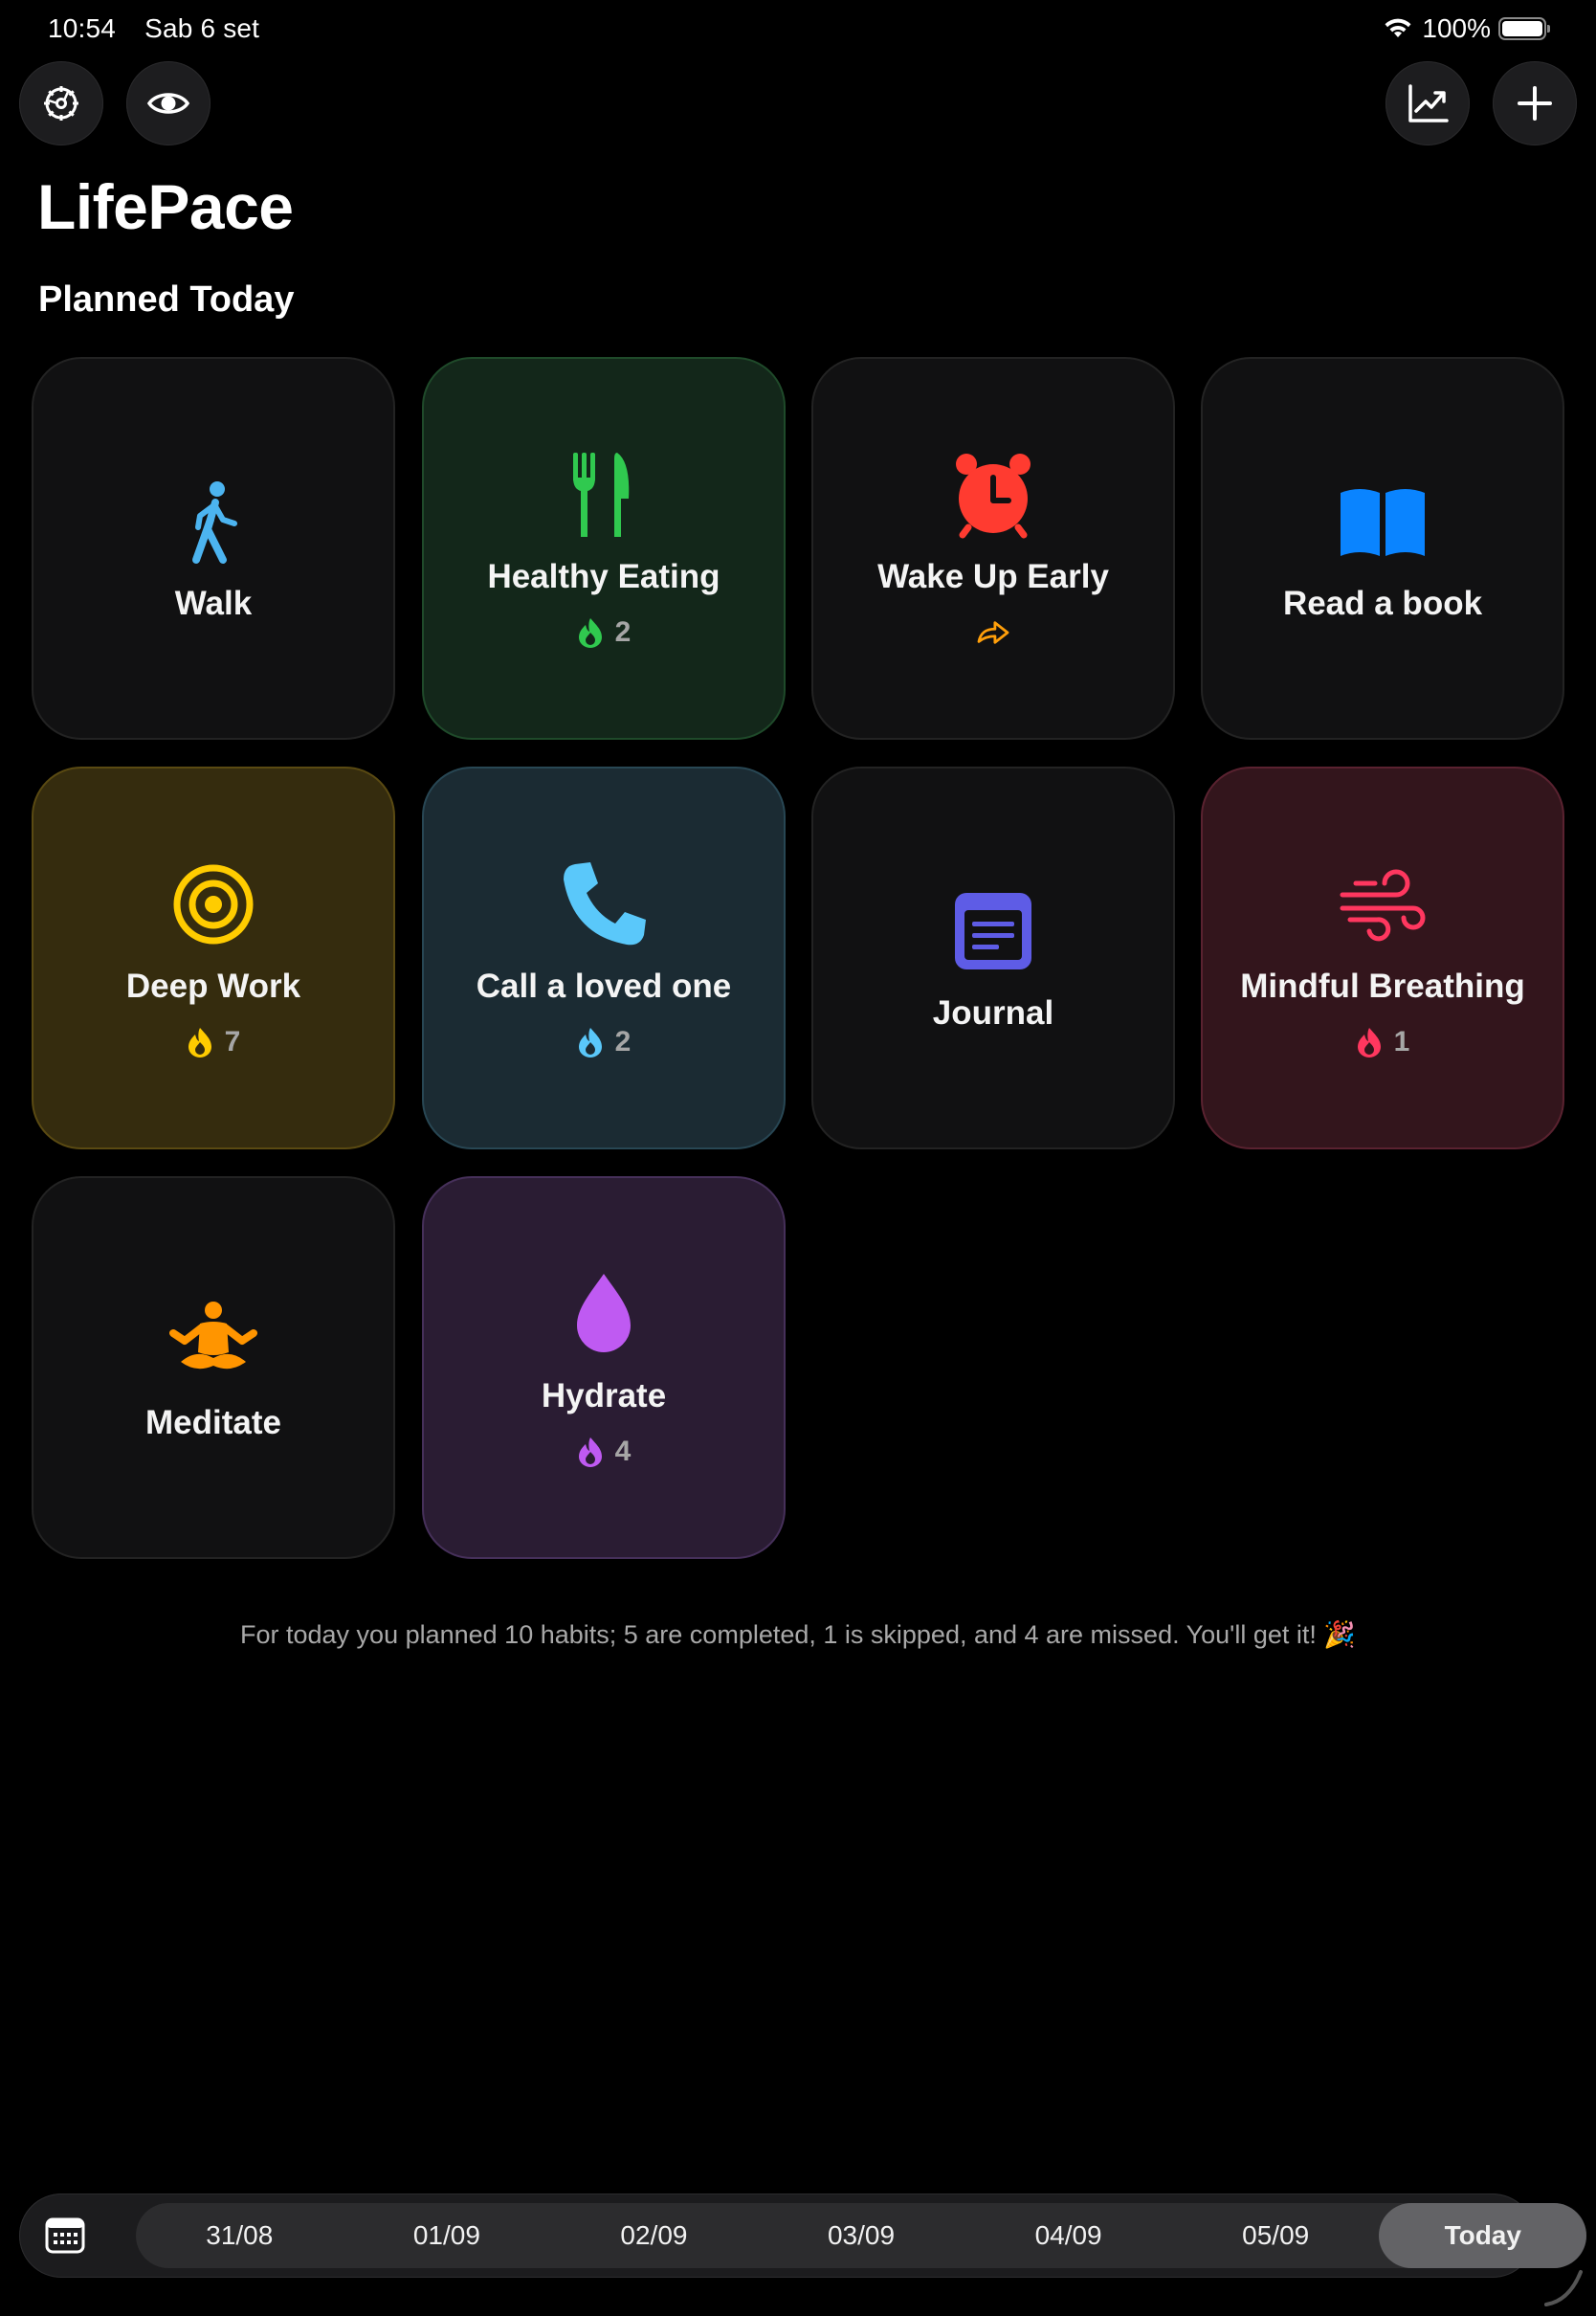 The height and width of the screenshot is (2316, 1596). What do you see at coordinates (214, 604) in the screenshot?
I see `habit-name: Walk` at bounding box center [214, 604].